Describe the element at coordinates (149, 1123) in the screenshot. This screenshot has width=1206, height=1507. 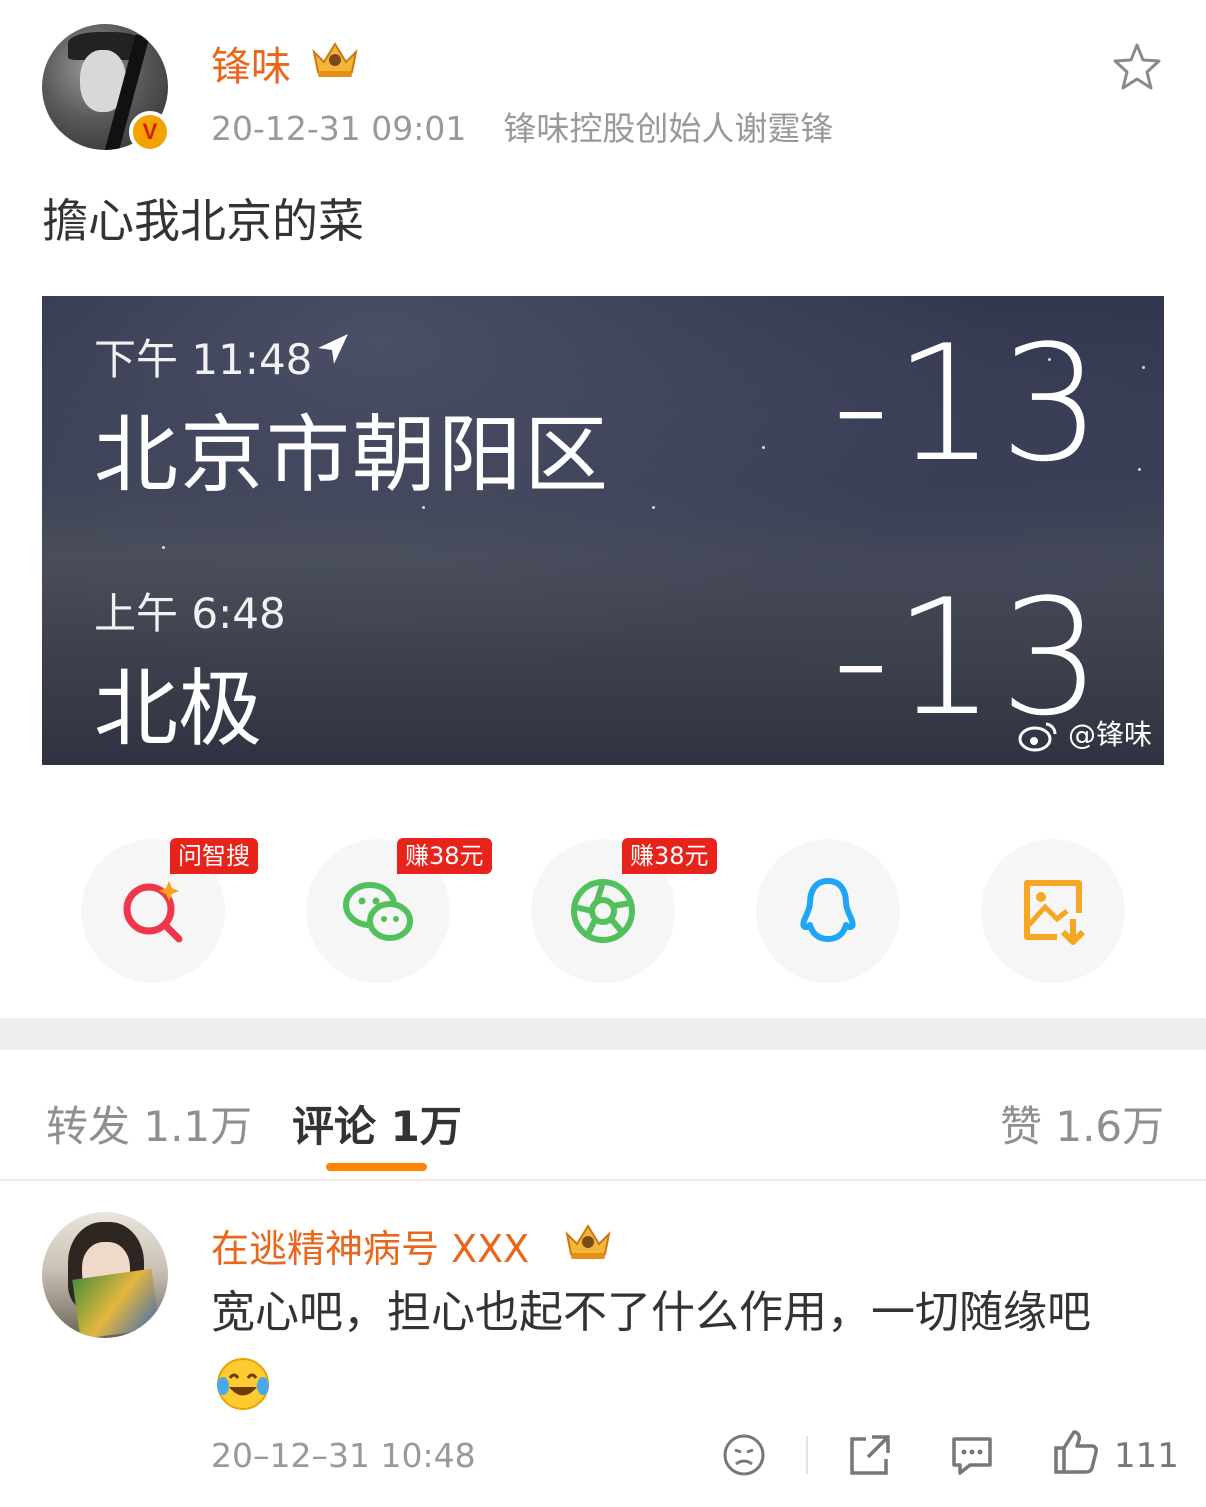
I see `tab-reposts: 转发 1.1万` at that location.